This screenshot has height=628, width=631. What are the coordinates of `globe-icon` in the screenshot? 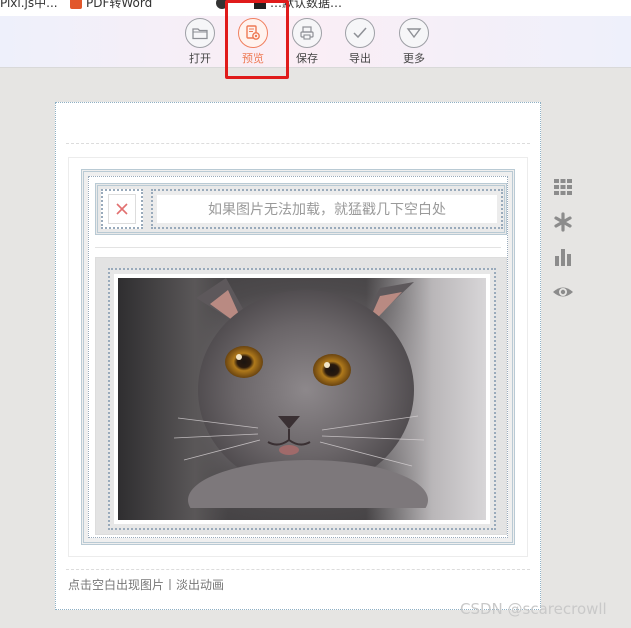 It's located at (222, 4).